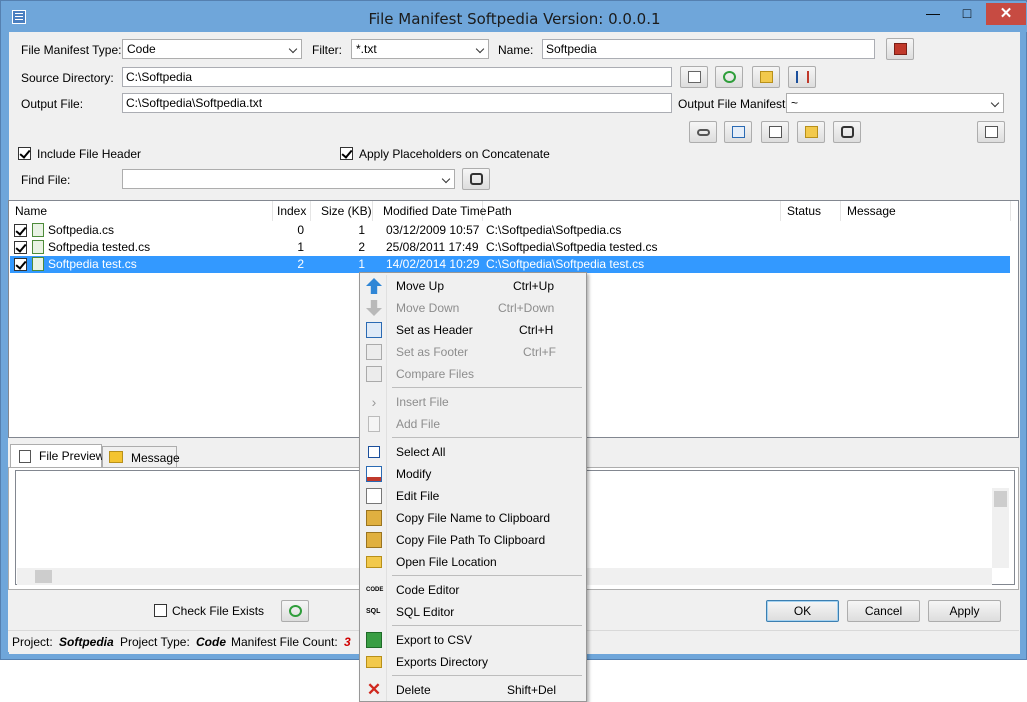 This screenshot has width=1027, height=702. I want to click on find-file-select, so click(288, 179).